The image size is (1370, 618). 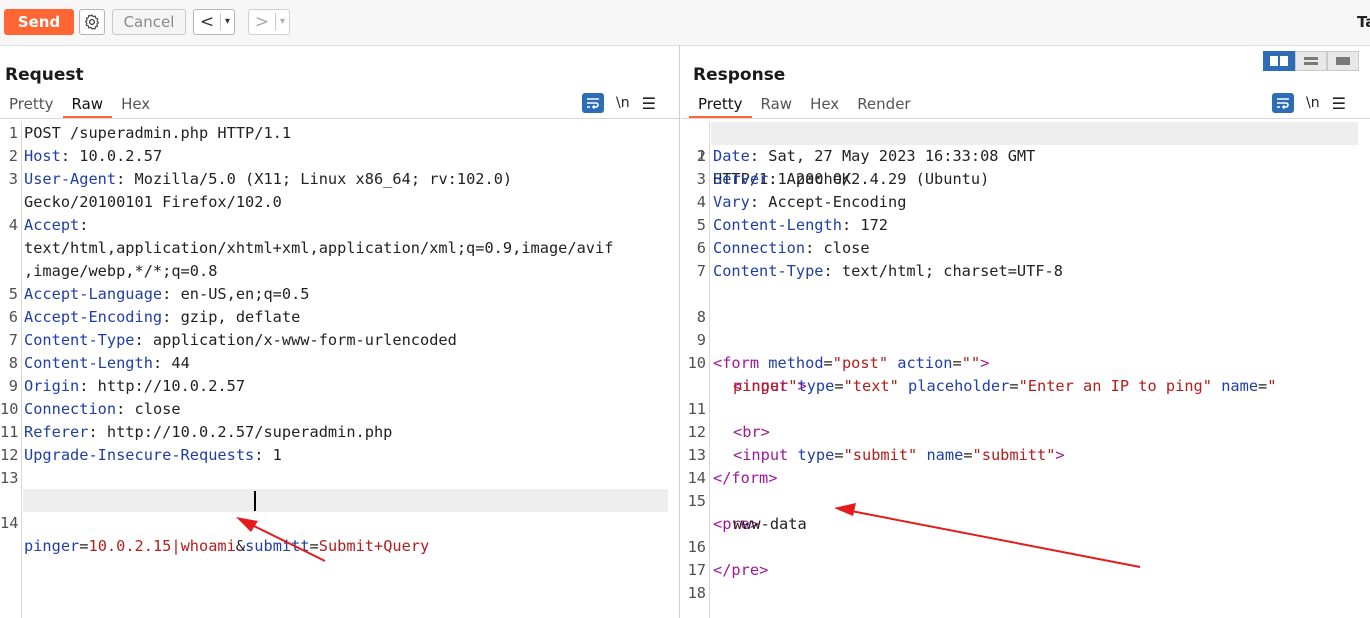 I want to click on forward-arrow-icon: >, so click(x=262, y=22).